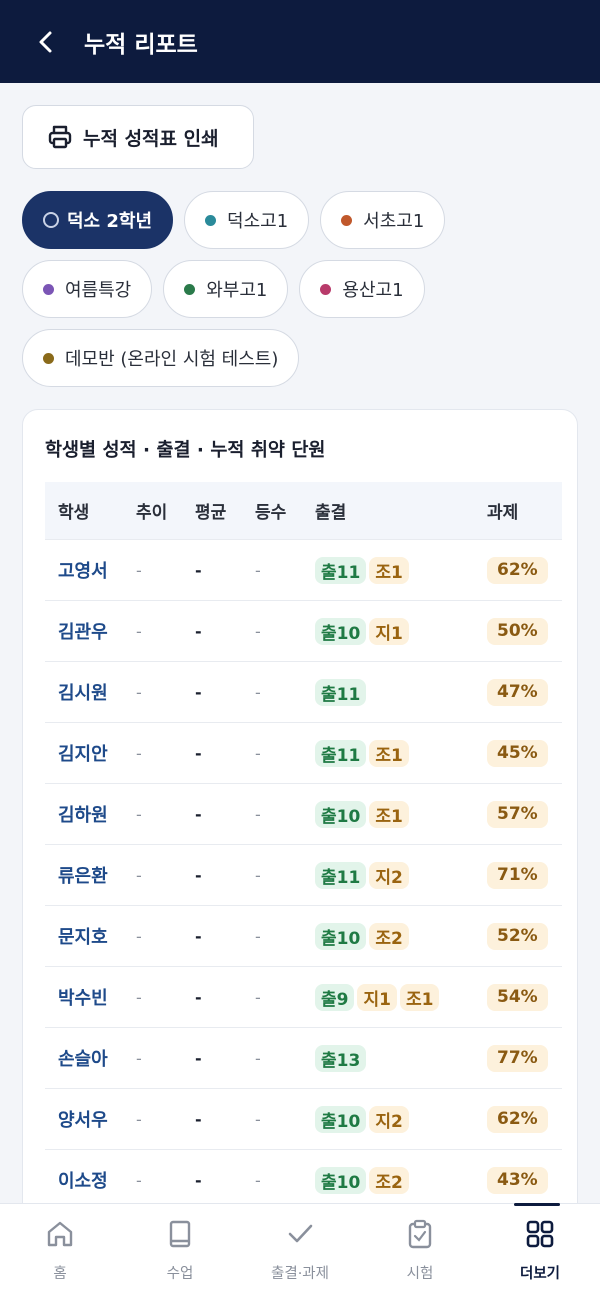 Image resolution: width=600 pixels, height=1298 pixels. I want to click on student-name-text: 박수빈, so click(83, 998).